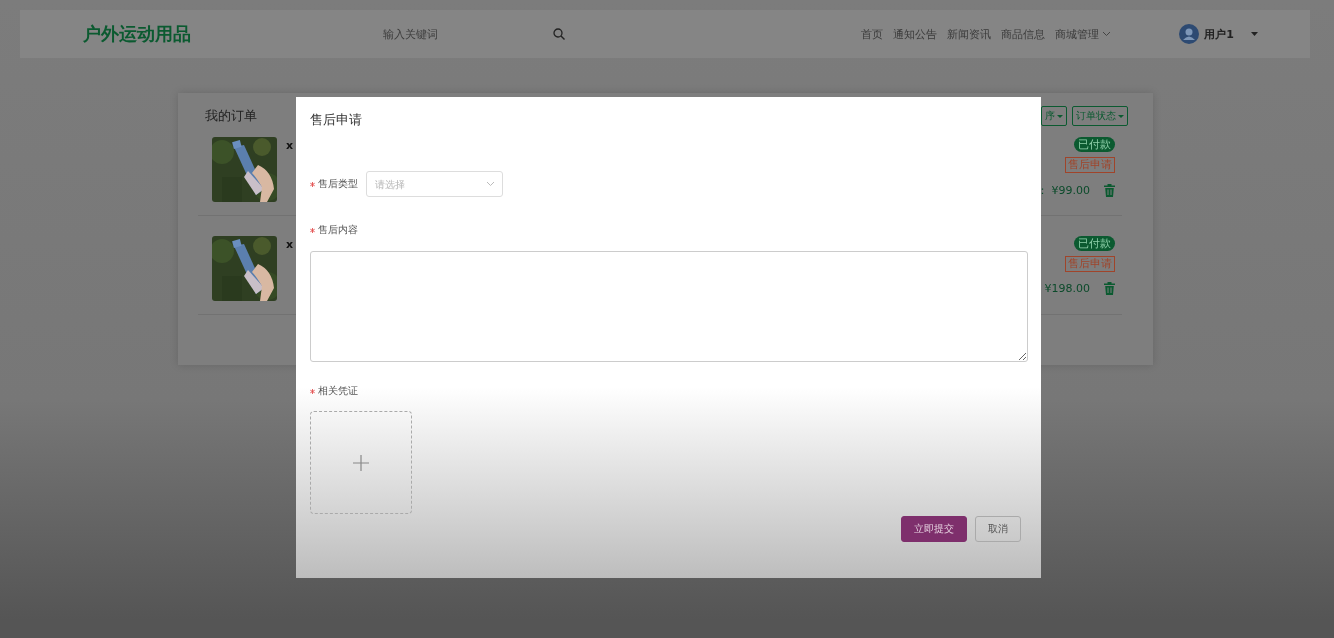 The width and height of the screenshot is (1334, 638). What do you see at coordinates (336, 120) in the screenshot?
I see `dialog-title: 售后申请` at bounding box center [336, 120].